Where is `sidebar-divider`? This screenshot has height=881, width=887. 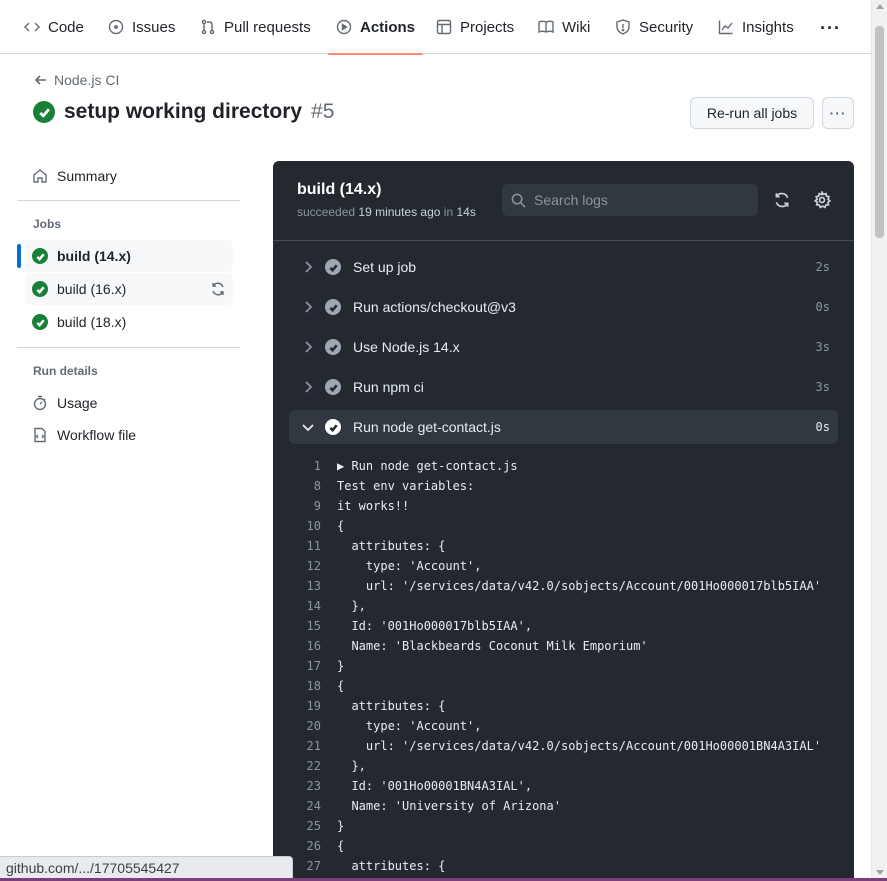
sidebar-divider is located at coordinates (128, 347).